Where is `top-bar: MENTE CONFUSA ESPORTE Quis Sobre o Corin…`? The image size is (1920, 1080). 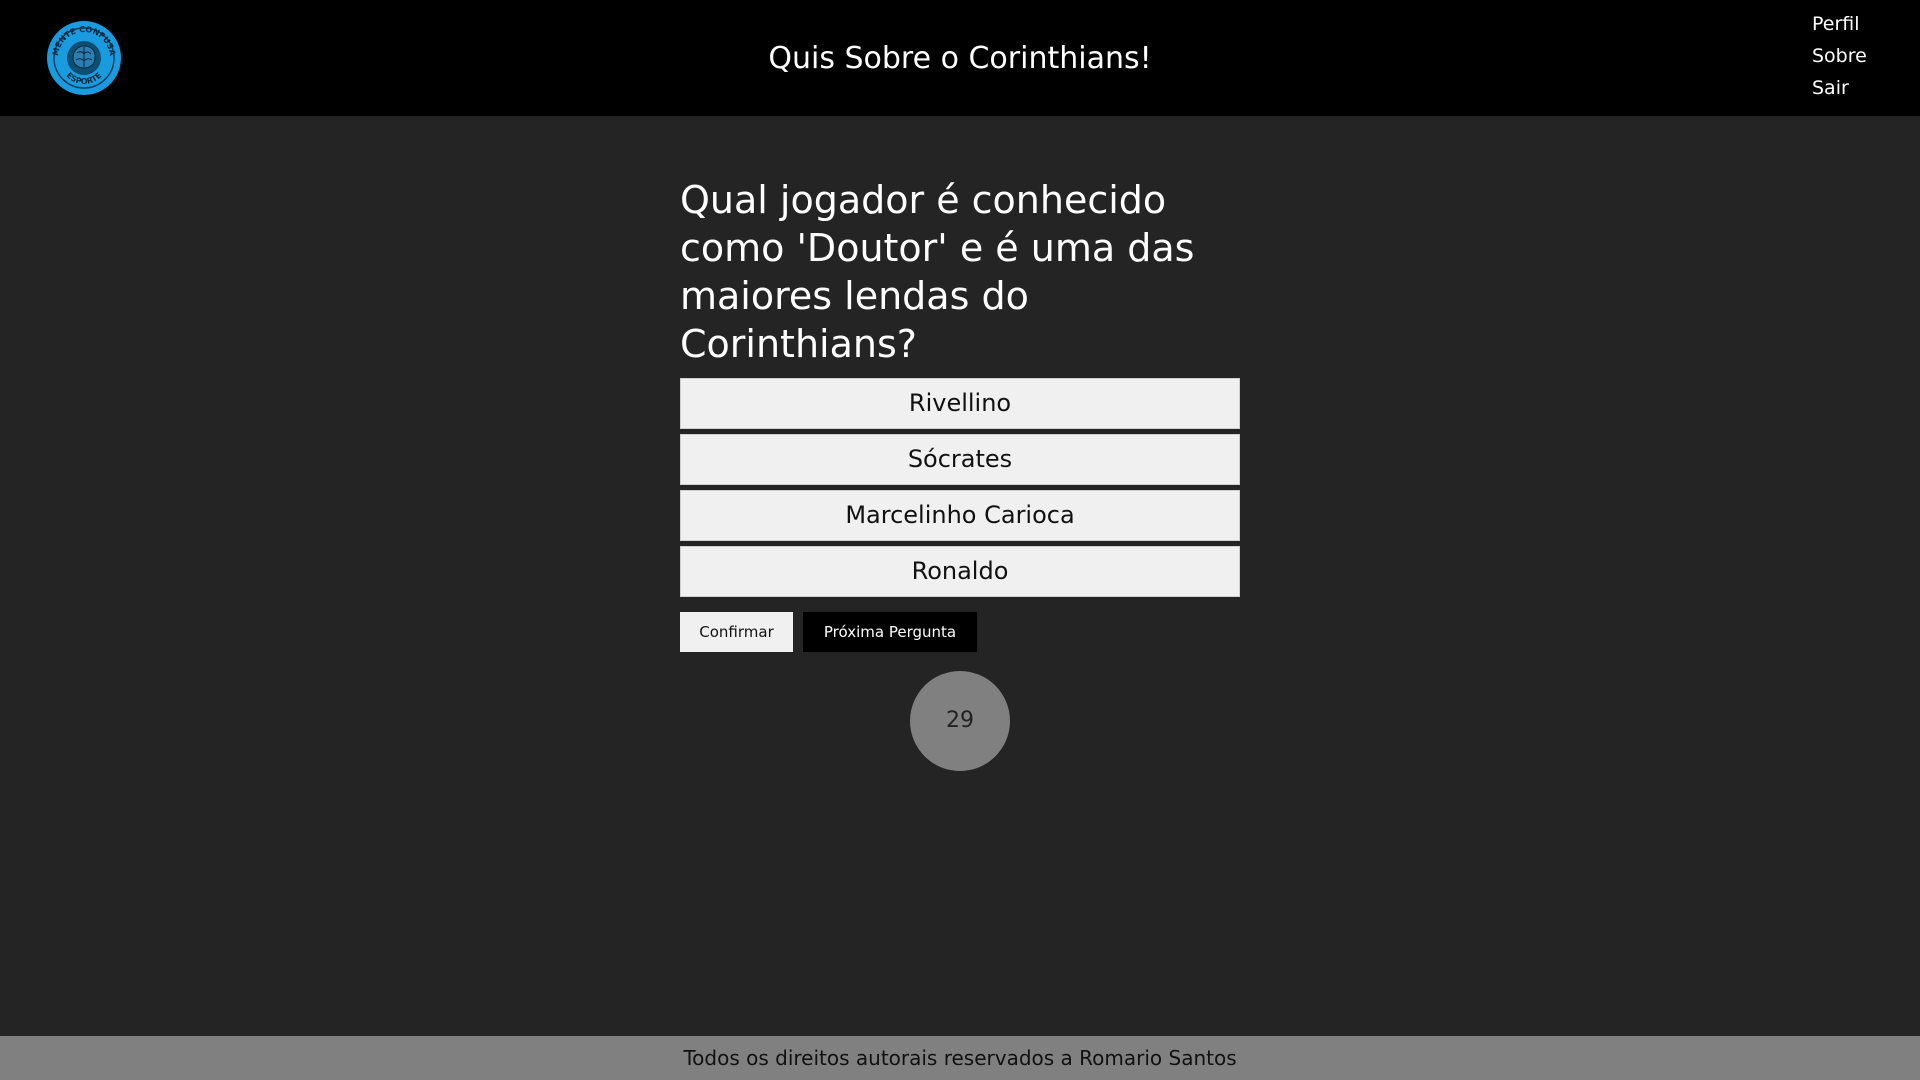
top-bar: MENTE CONFUSA ESPORTE Quis Sobre o Corin… is located at coordinates (960, 58).